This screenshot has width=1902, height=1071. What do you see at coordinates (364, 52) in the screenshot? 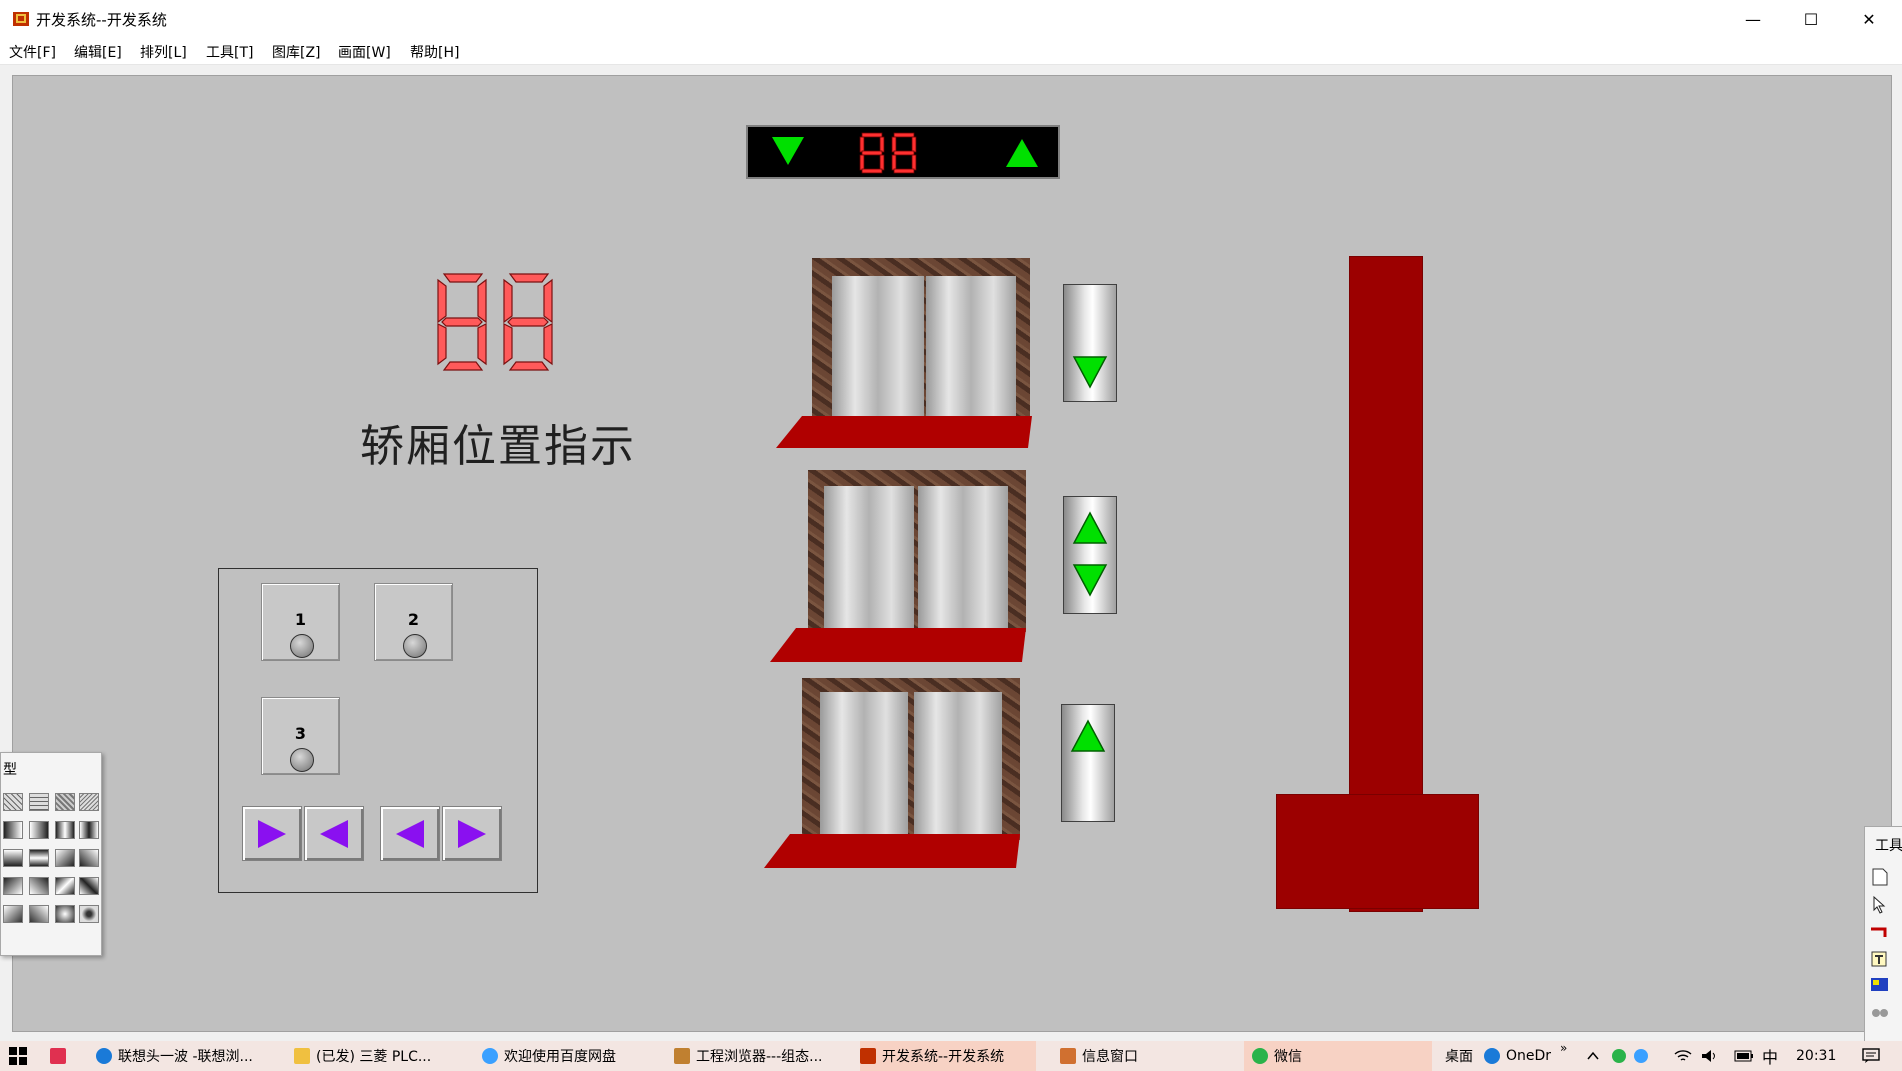
I see `menu-screen: 画面[W]` at bounding box center [364, 52].